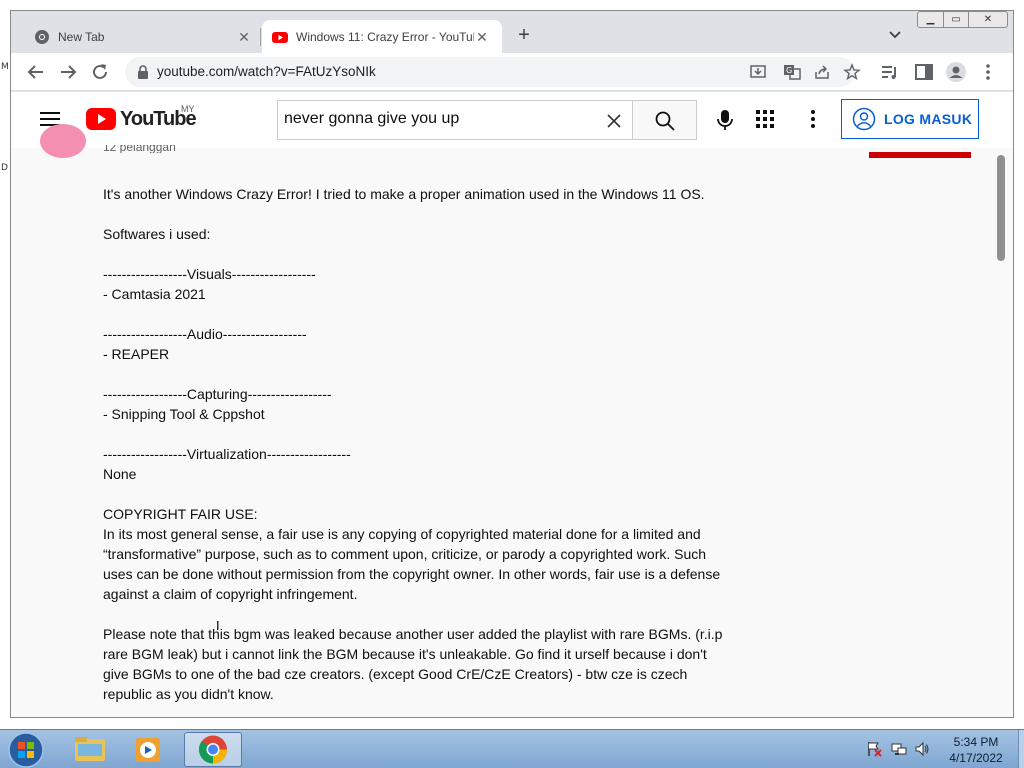 The image size is (1024, 768). Describe the element at coordinates (439, 119) in the screenshot. I see `search-input` at that location.